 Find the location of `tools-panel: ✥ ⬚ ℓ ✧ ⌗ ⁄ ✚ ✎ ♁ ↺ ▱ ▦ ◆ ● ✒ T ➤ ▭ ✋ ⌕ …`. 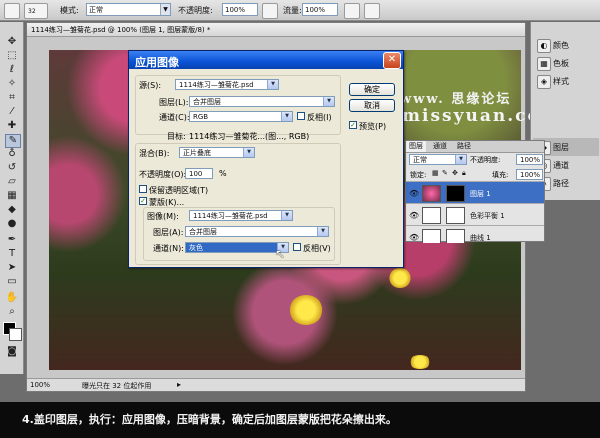

tools-panel: ✥ ⬚ ℓ ✧ ⌗ ⁄ ✚ ✎ ♁ ↺ ▱ ▦ ◆ ● ✒ T ➤ ▭ ✋ ⌕ … is located at coordinates (12, 198).